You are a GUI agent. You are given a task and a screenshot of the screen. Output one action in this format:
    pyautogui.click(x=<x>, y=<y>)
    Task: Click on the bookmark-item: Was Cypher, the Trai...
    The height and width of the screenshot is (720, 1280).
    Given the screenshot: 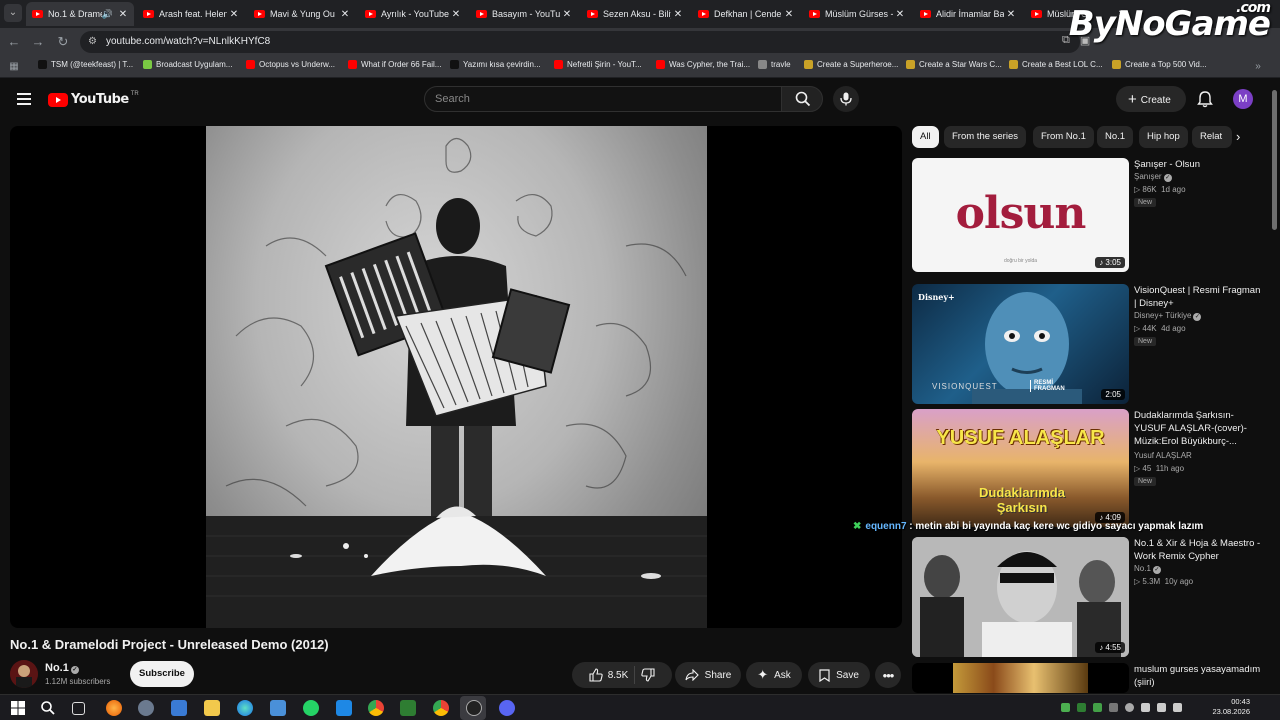 What is the action you would take?
    pyautogui.click(x=703, y=64)
    